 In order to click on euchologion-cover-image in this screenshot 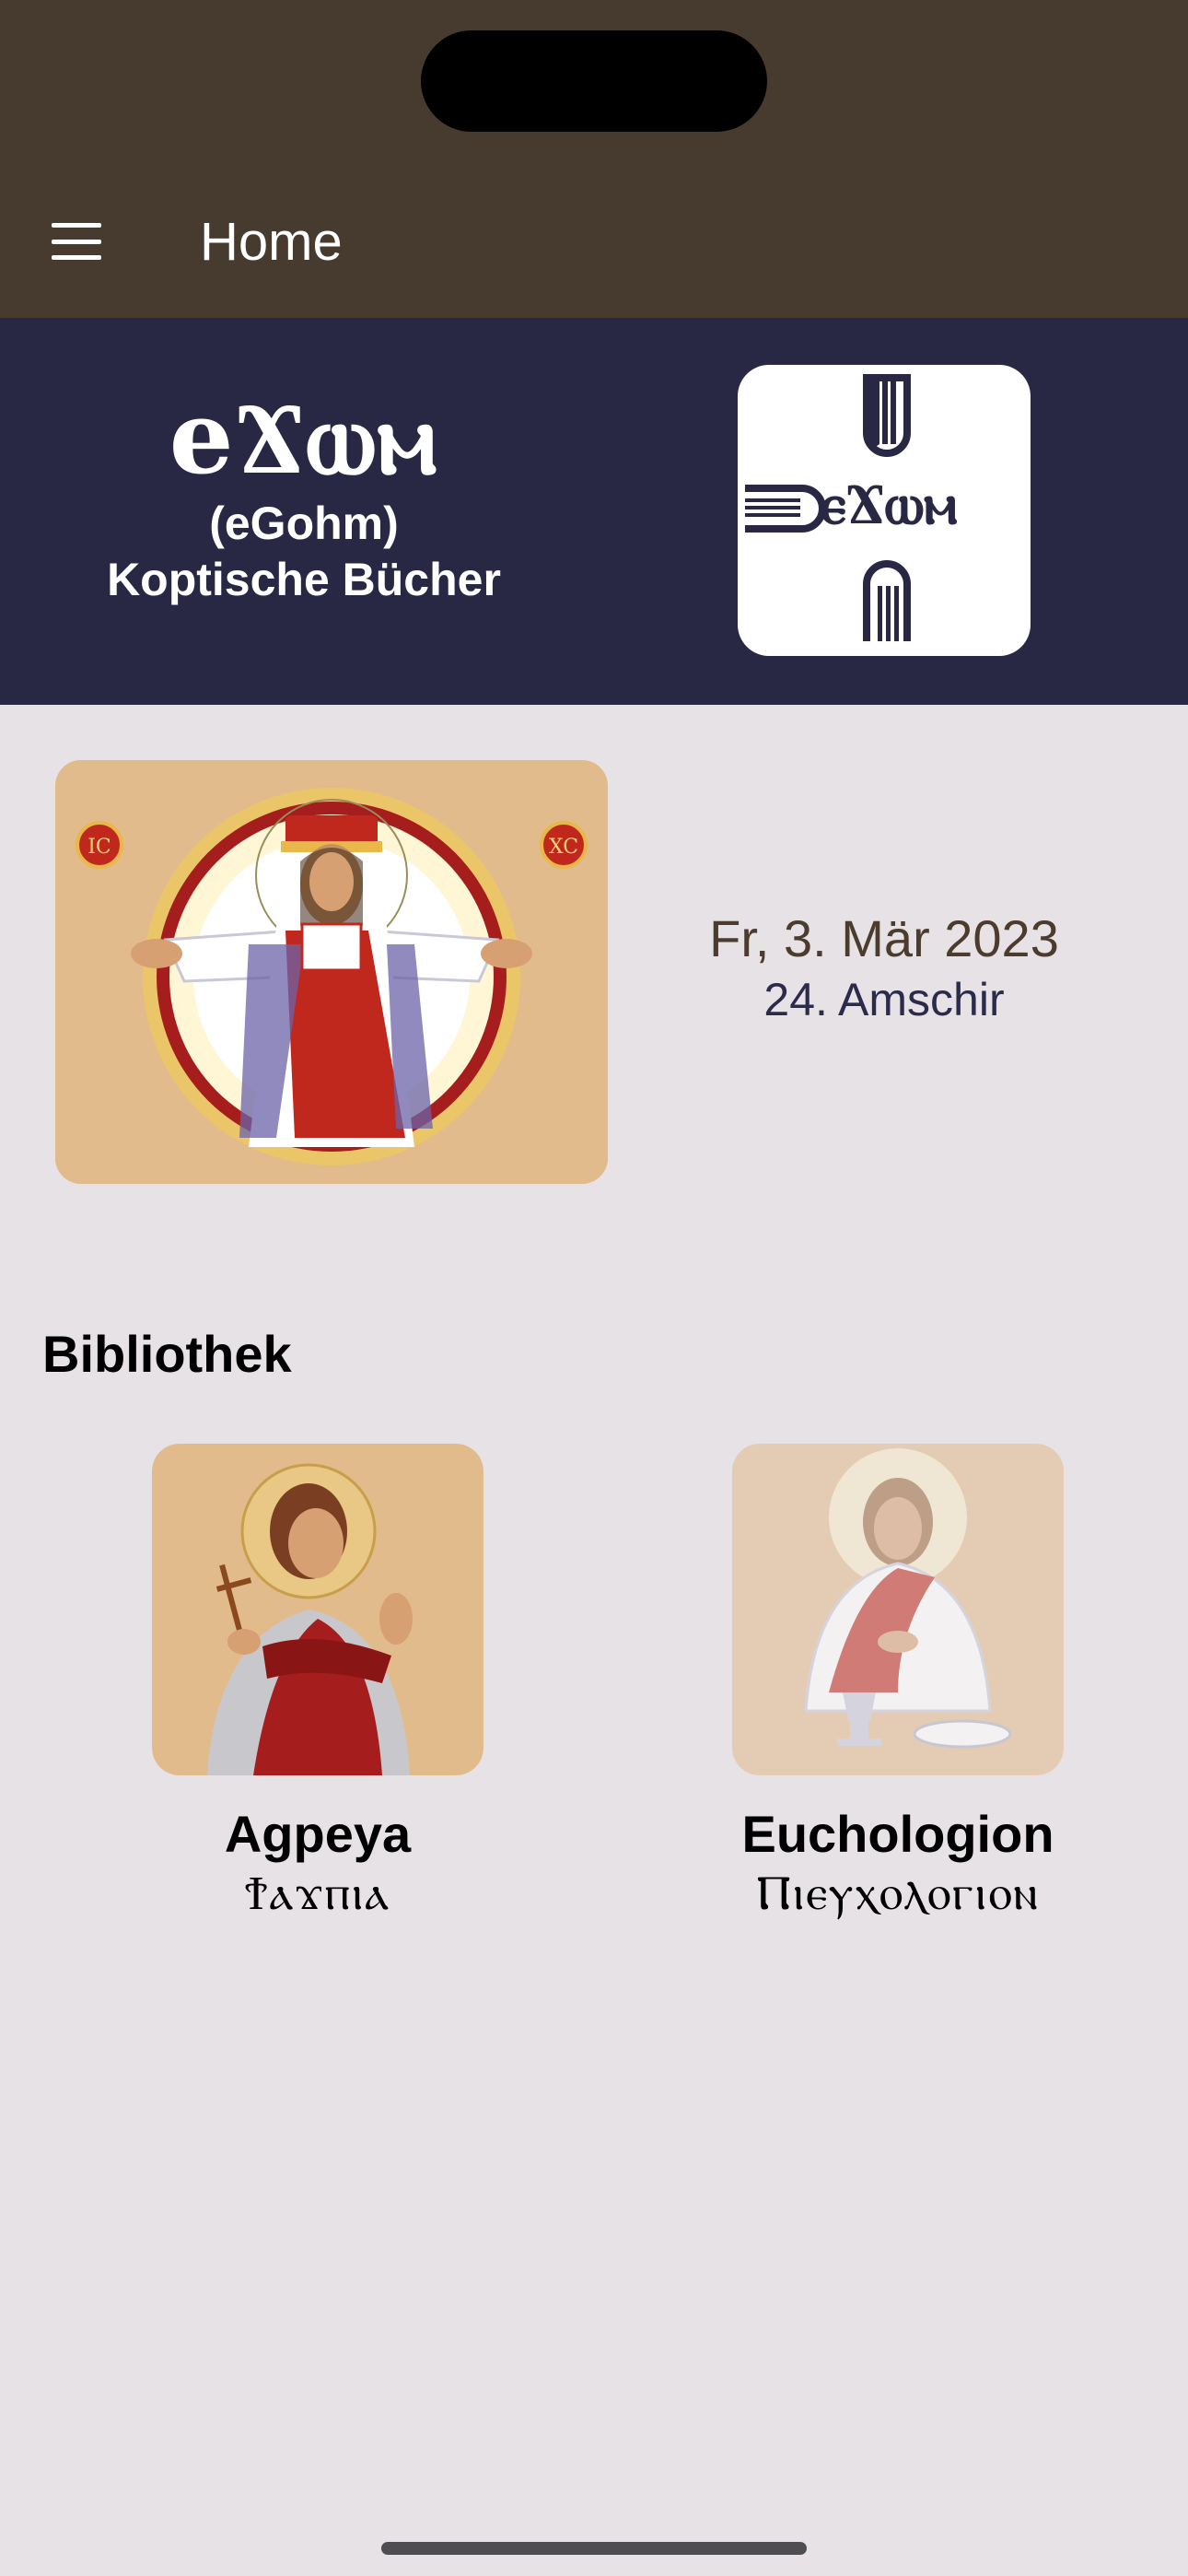, I will do `click(898, 1609)`.